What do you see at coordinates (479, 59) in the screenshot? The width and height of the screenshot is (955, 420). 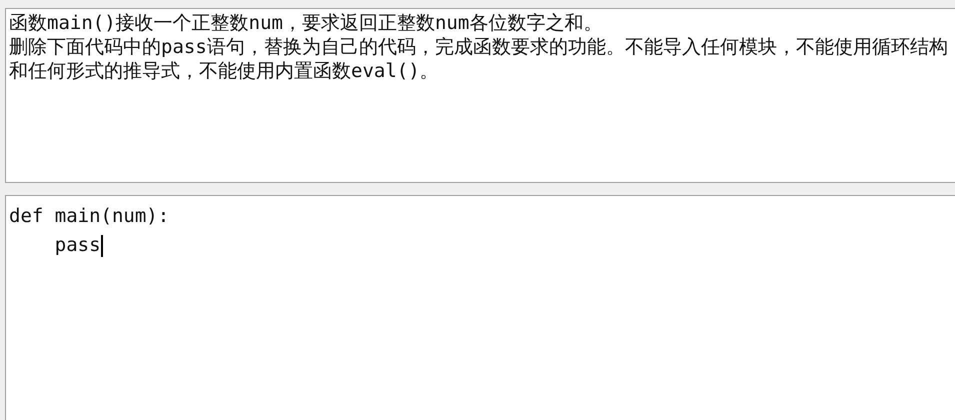 I see `problem-paragraph: 删除下面代码中的pass语句，替换为自己的代码，完成函数要求的功能。不能导入任何模块，不能使用循环结构和任何形式的推导式，不能使用内置函数eval()。` at bounding box center [479, 59].